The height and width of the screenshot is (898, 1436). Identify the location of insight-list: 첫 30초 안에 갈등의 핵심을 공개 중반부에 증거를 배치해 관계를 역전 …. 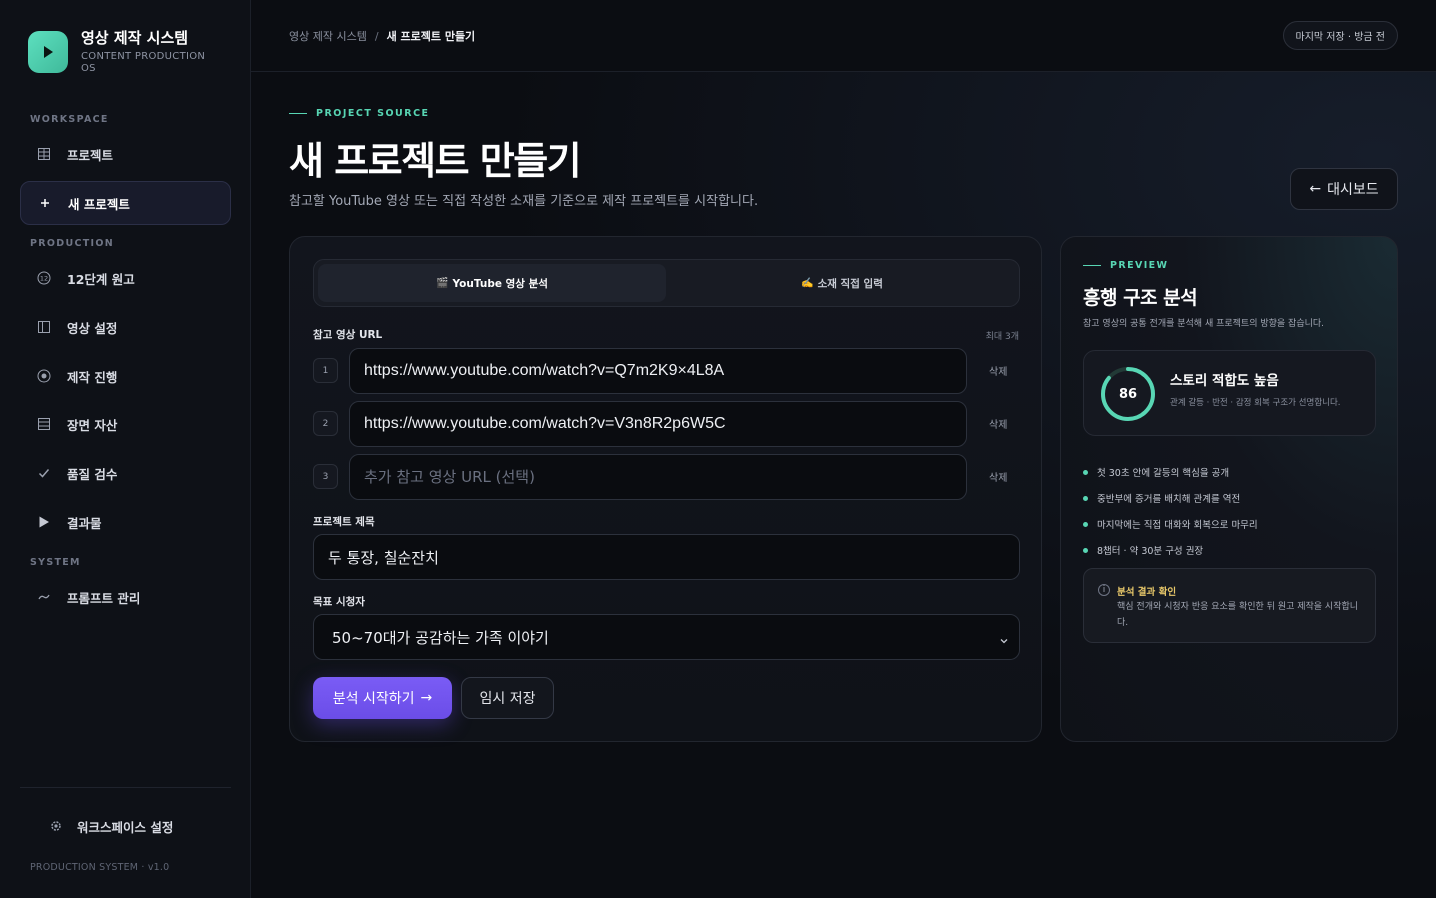
(1170, 511).